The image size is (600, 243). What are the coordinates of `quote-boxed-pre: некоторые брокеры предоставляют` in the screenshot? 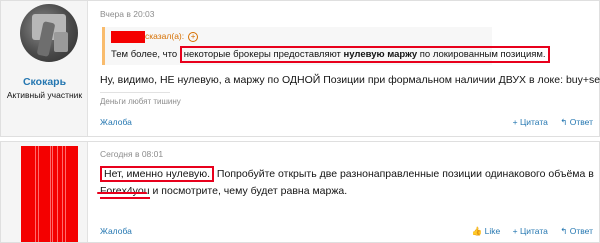 It's located at (263, 54).